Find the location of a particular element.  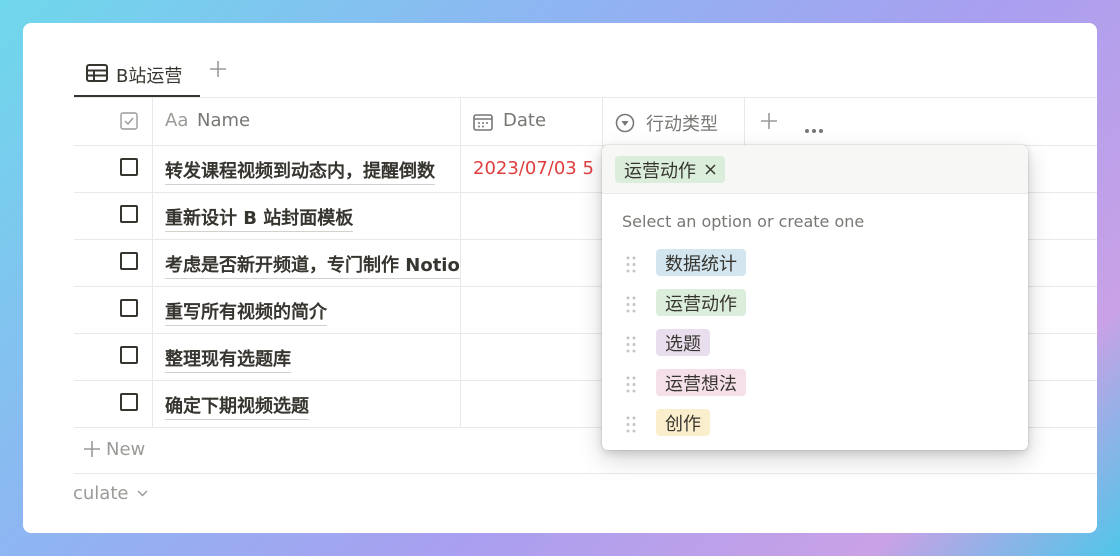

header-date: Date is located at coordinates (532, 121).